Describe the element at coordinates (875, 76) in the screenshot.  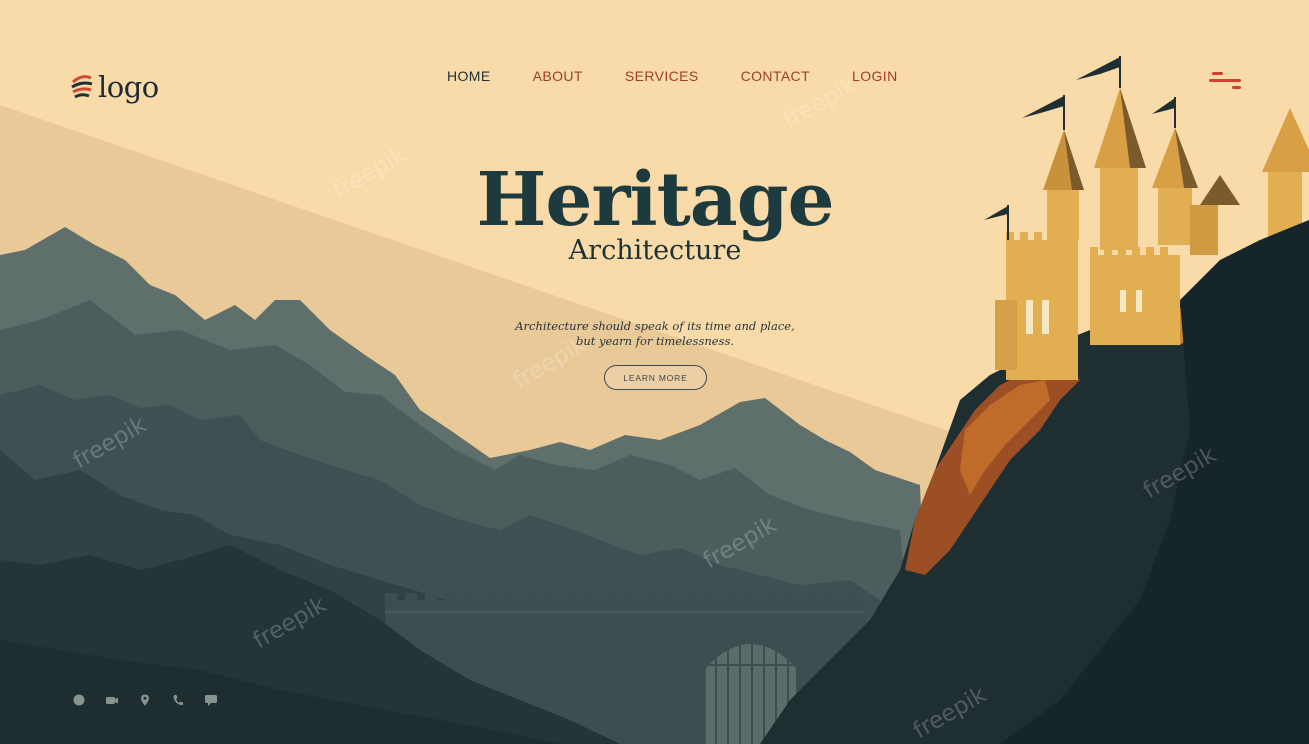
I see `nav-login-link: LOGIN` at that location.